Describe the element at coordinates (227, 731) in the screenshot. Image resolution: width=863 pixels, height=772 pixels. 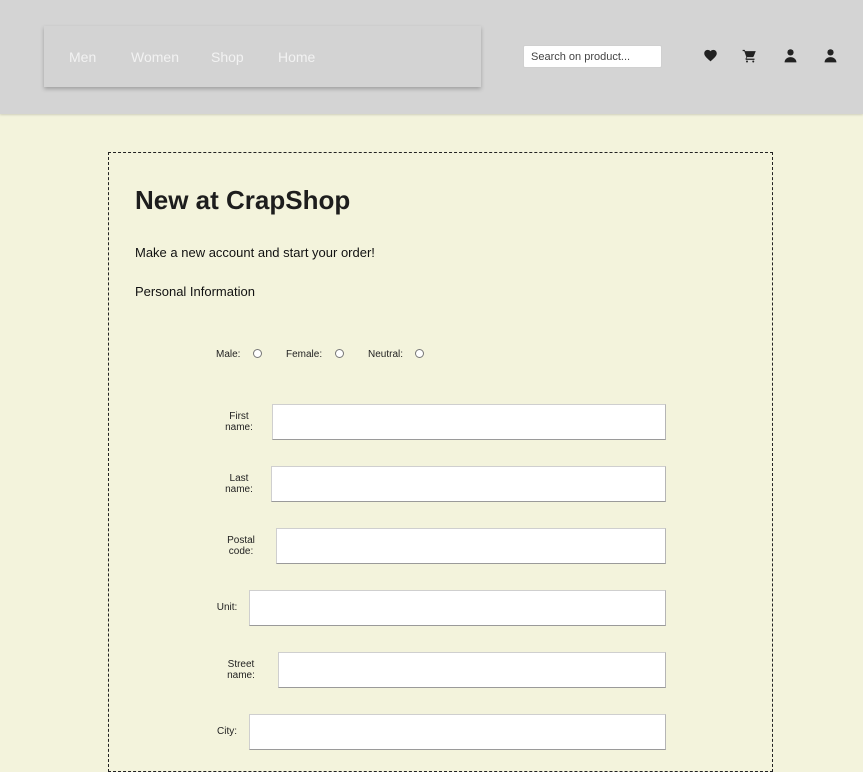
I see `city-label: City:` at that location.